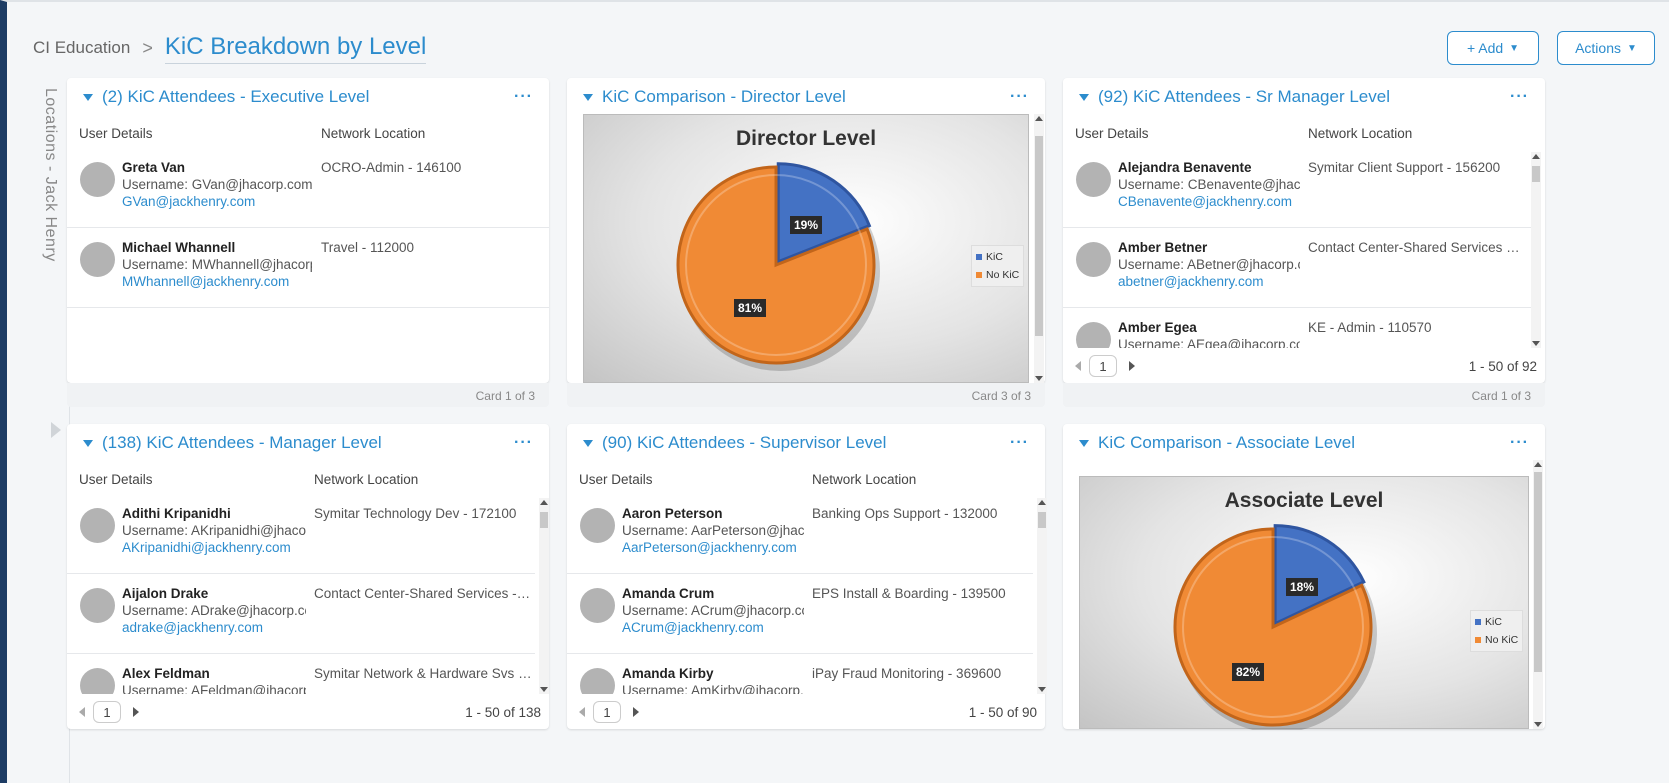 The image size is (1669, 783). I want to click on pagination: 1 1 - 50 of 90, so click(806, 712).